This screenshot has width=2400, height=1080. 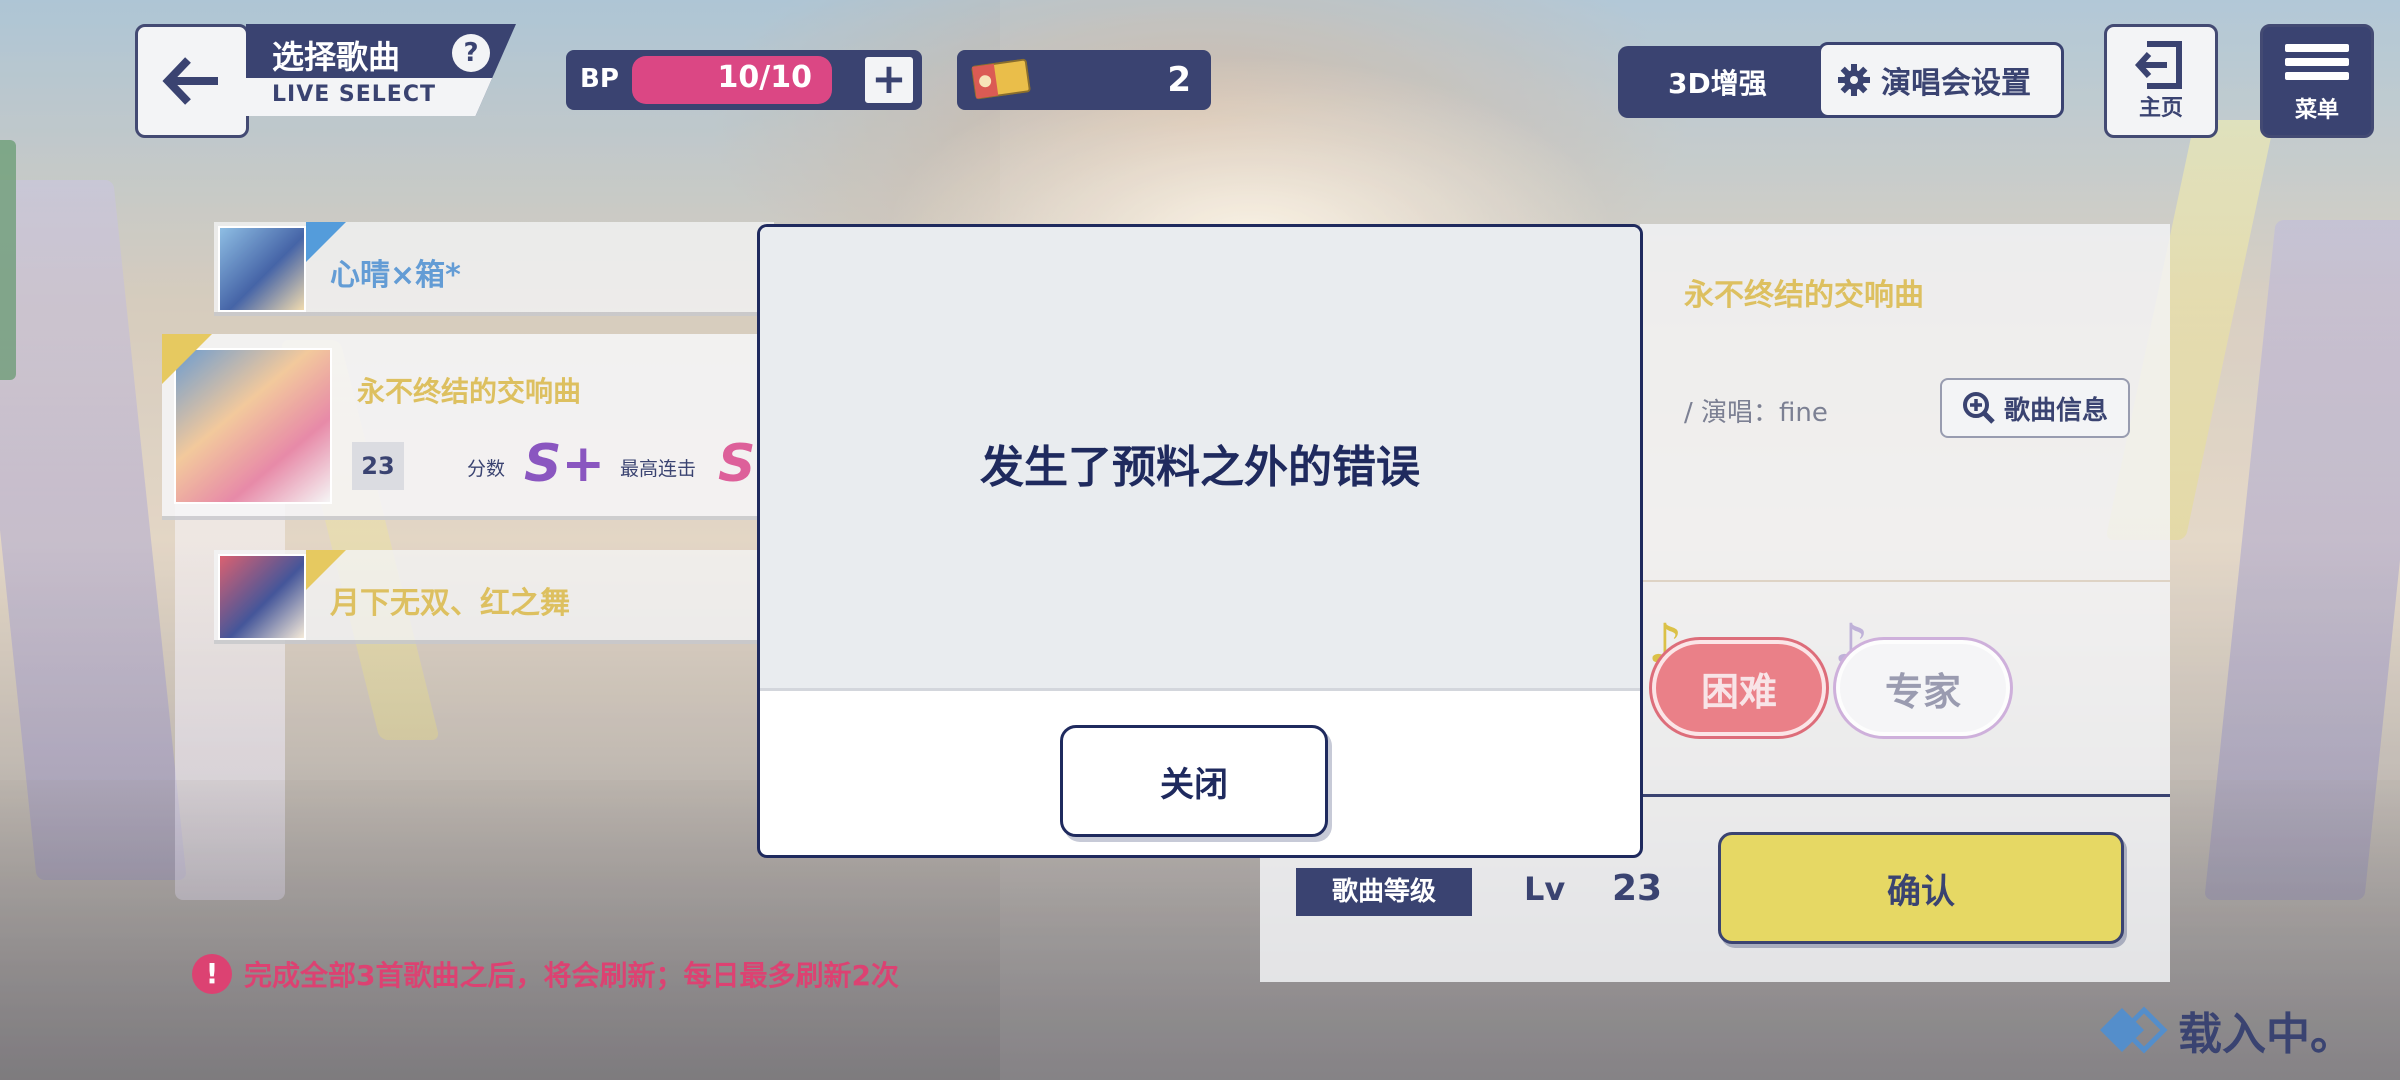 What do you see at coordinates (1200, 467) in the screenshot?
I see `error-message: 发生了预料之外的错误` at bounding box center [1200, 467].